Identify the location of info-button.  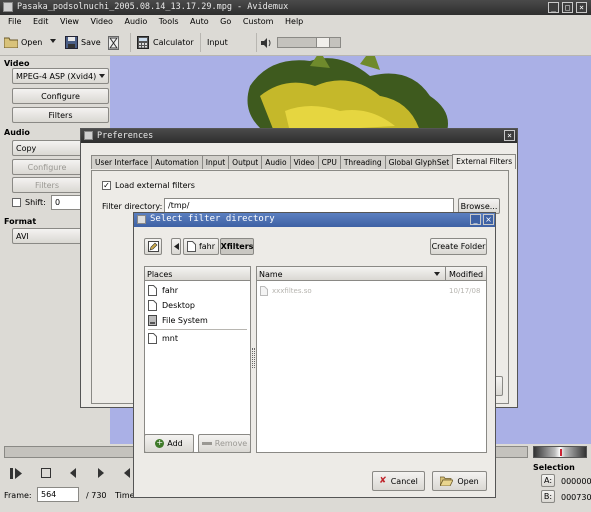
(113, 43).